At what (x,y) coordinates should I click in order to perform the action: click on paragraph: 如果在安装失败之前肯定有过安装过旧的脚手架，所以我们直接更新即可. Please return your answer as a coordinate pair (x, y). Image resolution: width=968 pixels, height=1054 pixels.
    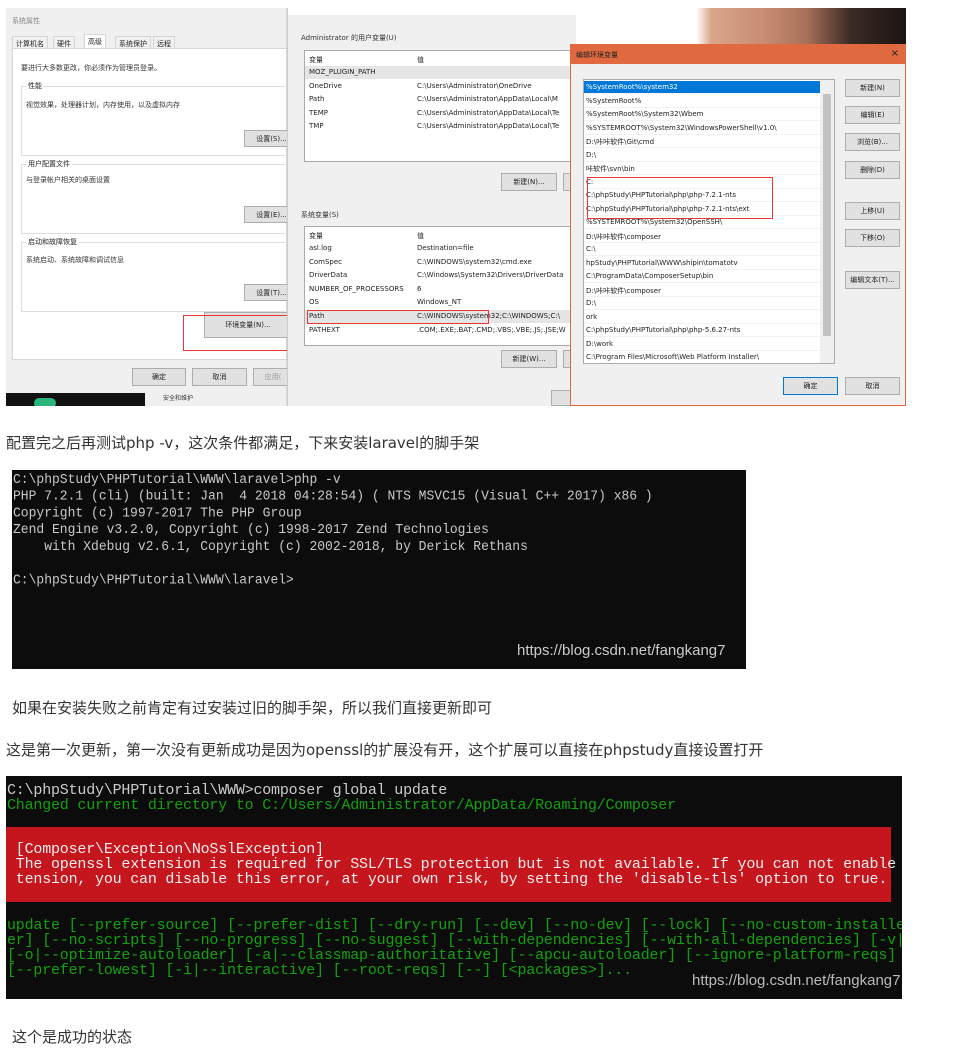
    Looking at the image, I should click on (252, 708).